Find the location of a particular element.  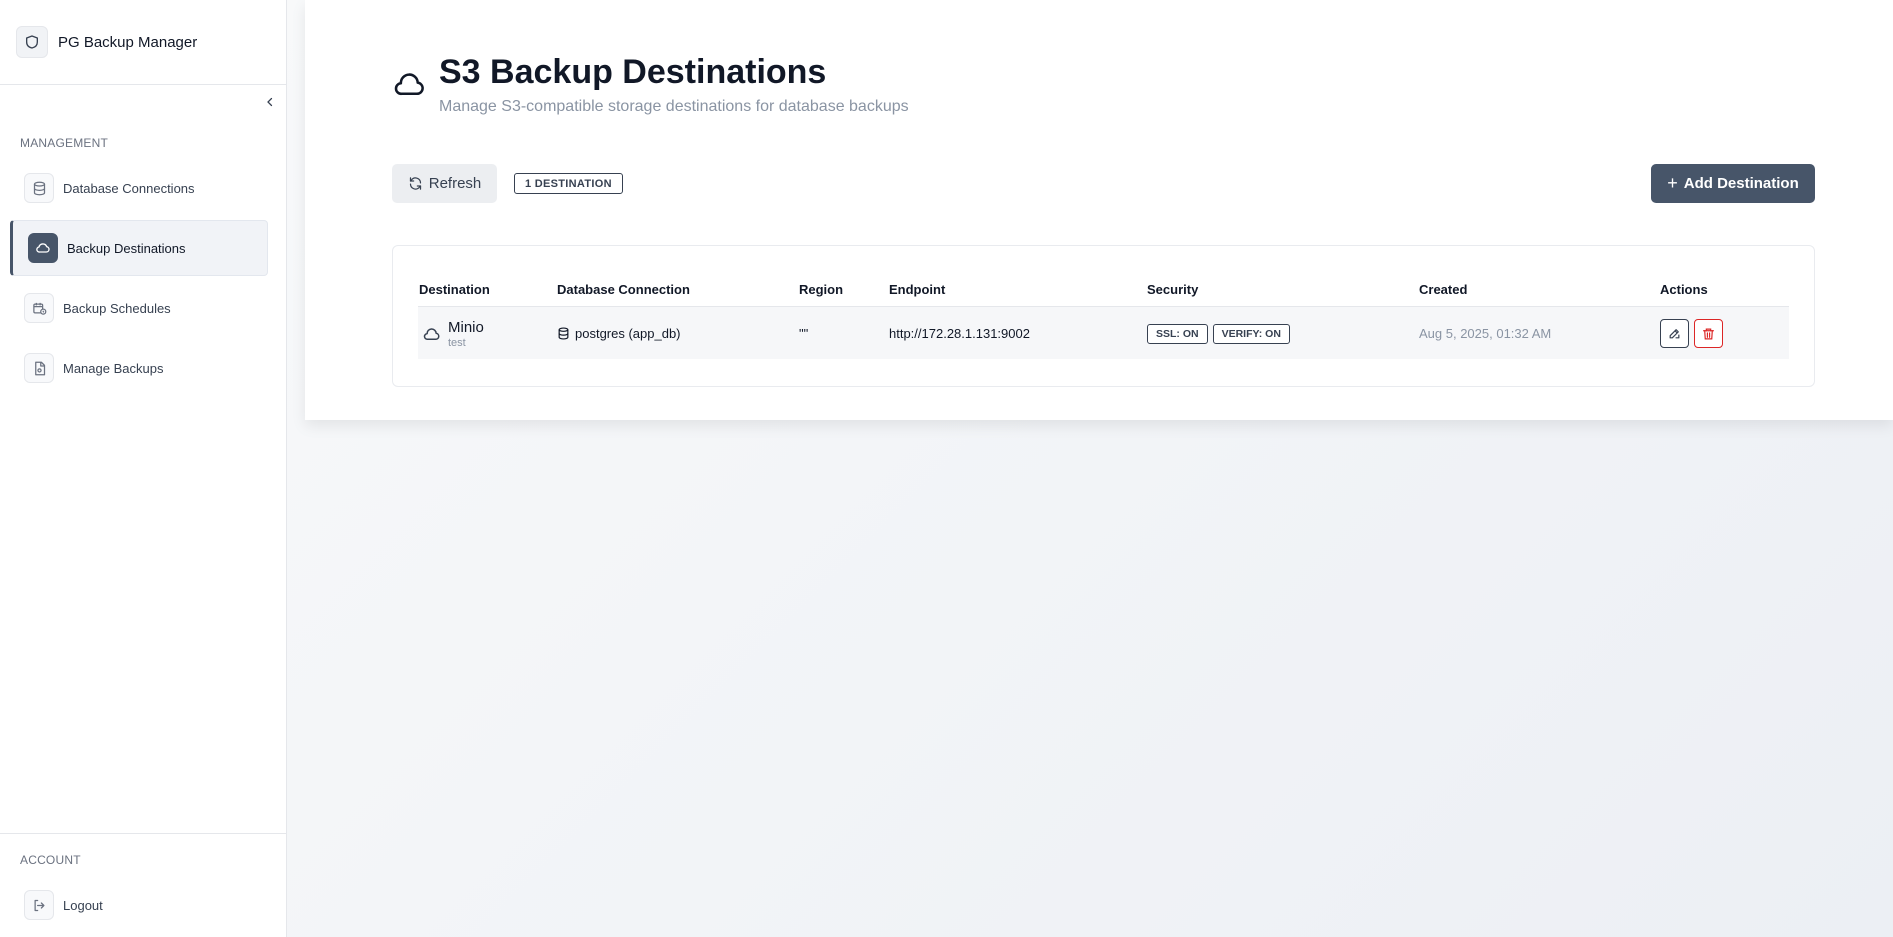

sidebar-item-label: Backup Destinations is located at coordinates (126, 248).